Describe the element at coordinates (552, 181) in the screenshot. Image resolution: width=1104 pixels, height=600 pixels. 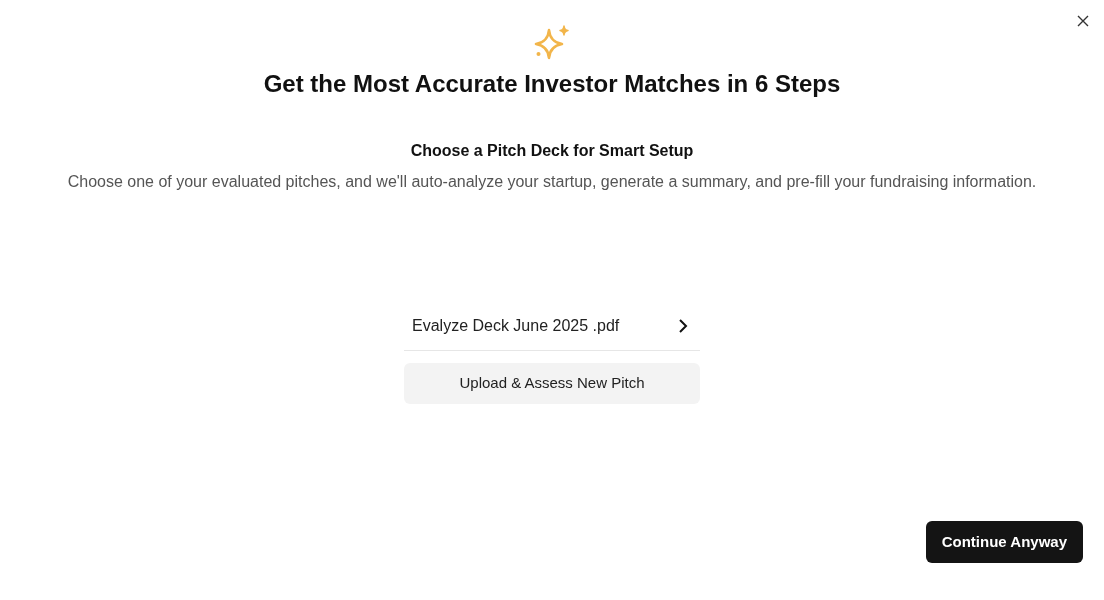
I see `description-text: Choose one of your evaluated pitches, and we'll auto-analyze your startup, generate a summary, and pre-fill your fundraising information.` at that location.